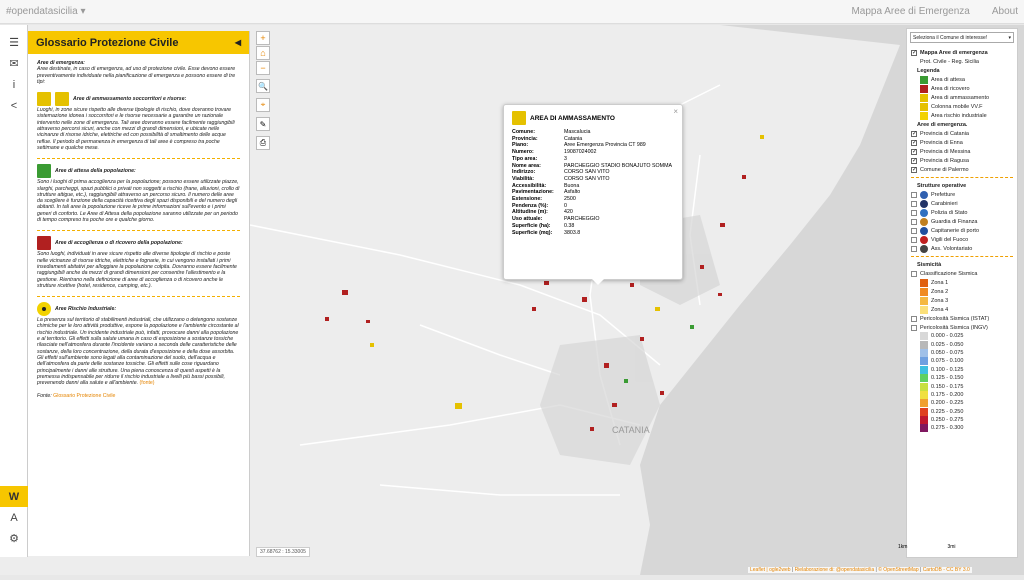 The width and height of the screenshot is (1024, 580). I want to click on main-layer-checkbox, so click(914, 52).